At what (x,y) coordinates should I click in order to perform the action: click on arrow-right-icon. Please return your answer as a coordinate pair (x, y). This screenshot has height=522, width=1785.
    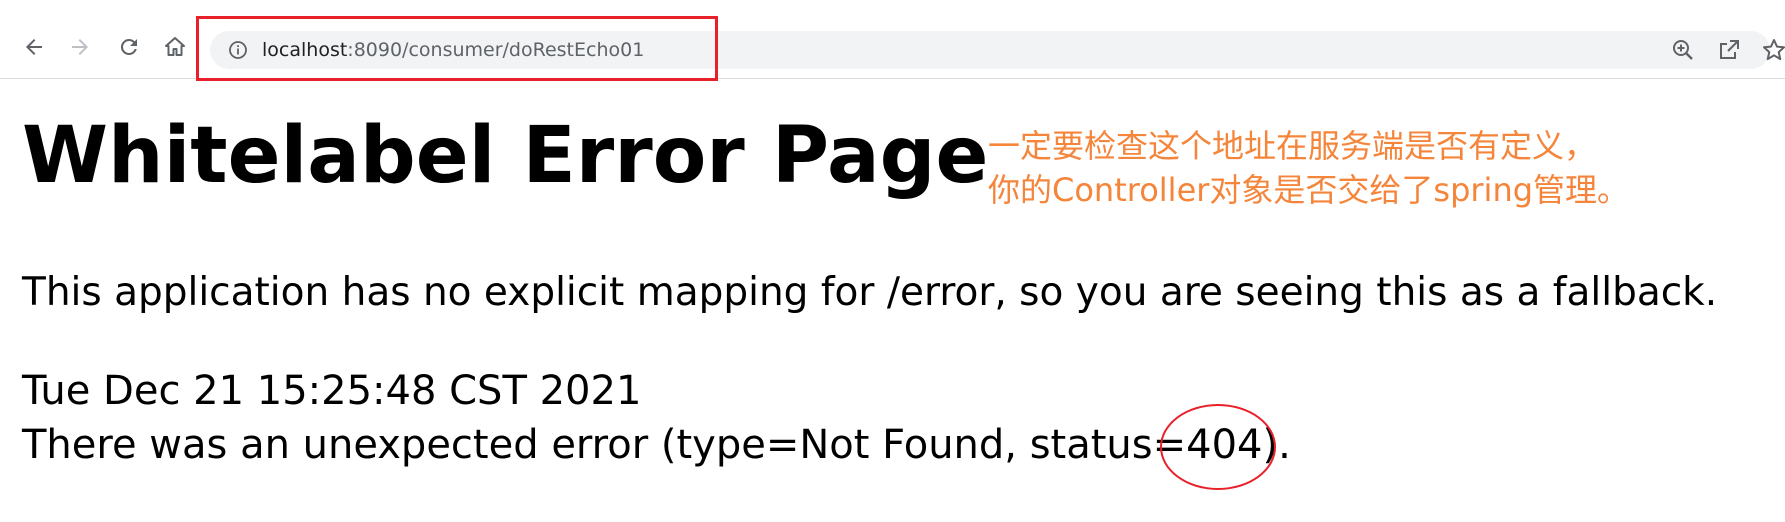
    Looking at the image, I should click on (80, 47).